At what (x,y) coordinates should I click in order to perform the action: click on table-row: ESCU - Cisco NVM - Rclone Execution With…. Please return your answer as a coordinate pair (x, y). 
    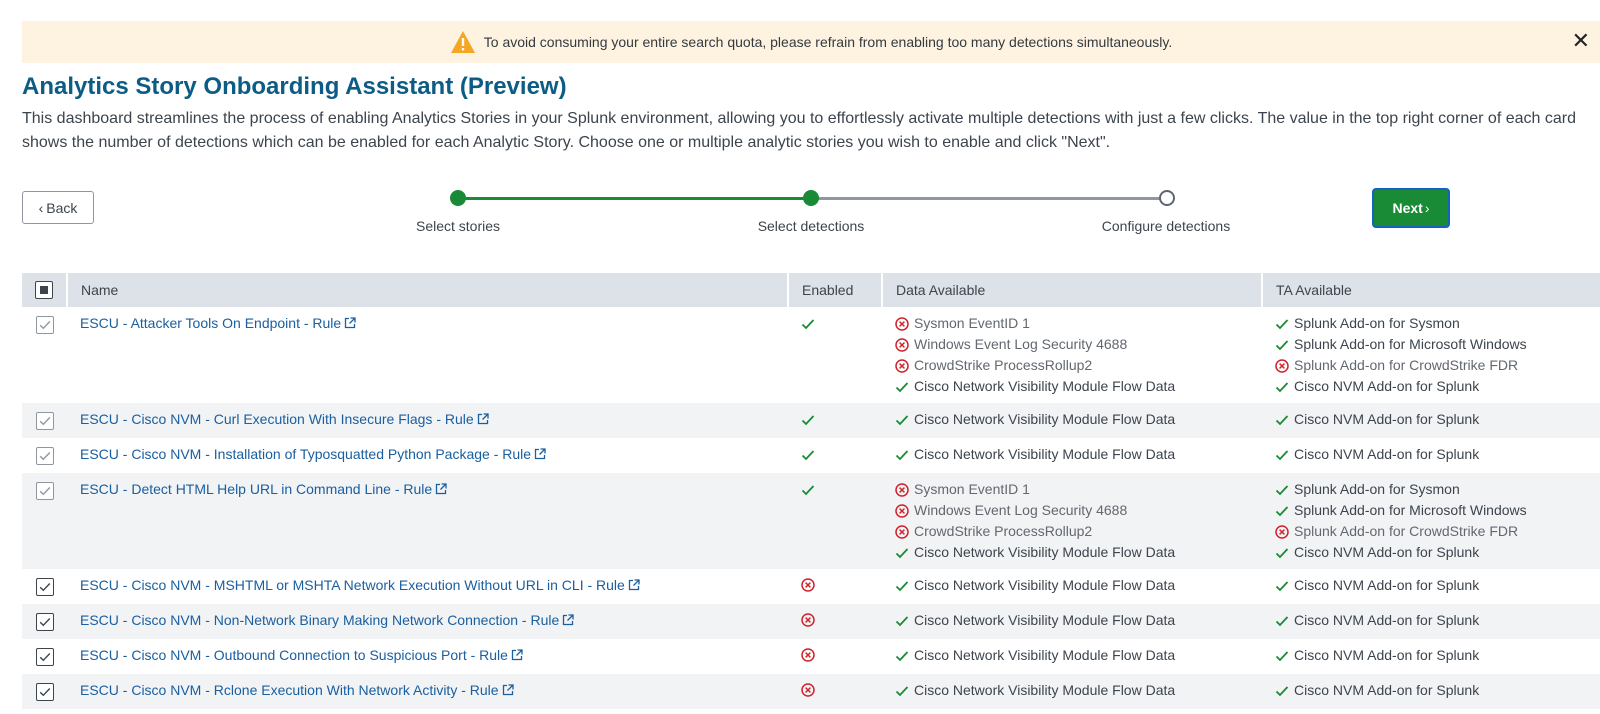
    Looking at the image, I should click on (811, 691).